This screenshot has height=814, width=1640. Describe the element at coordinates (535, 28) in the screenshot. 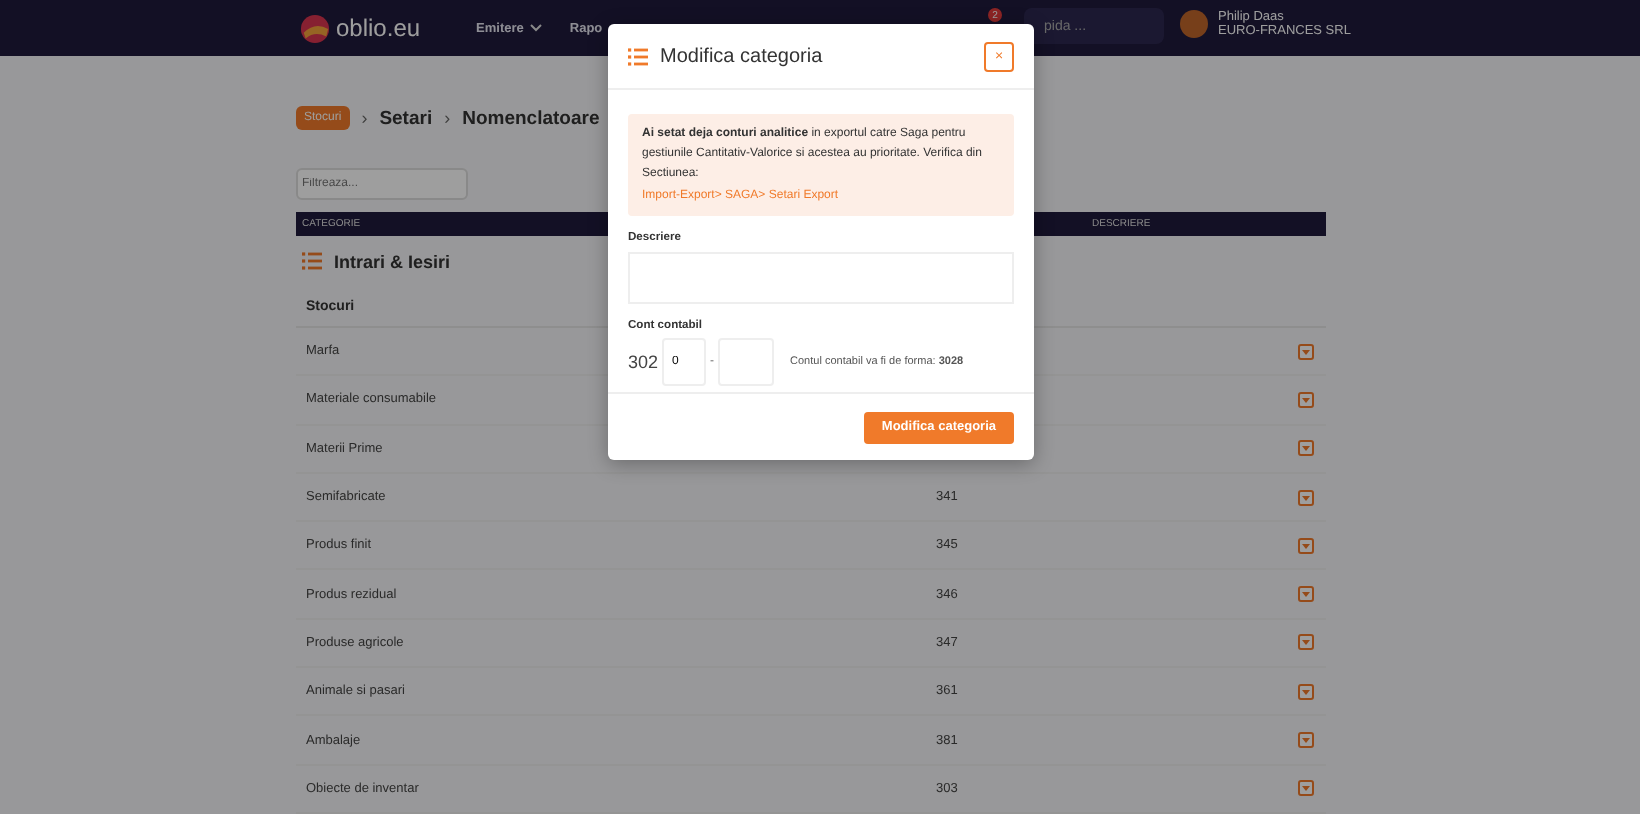

I see `chevron-down-icon` at that location.